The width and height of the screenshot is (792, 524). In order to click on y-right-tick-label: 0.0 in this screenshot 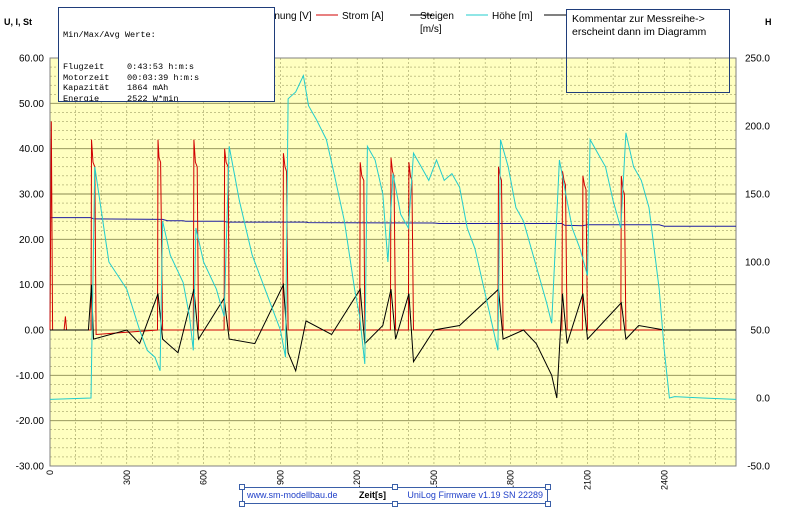, I will do `click(763, 399)`.